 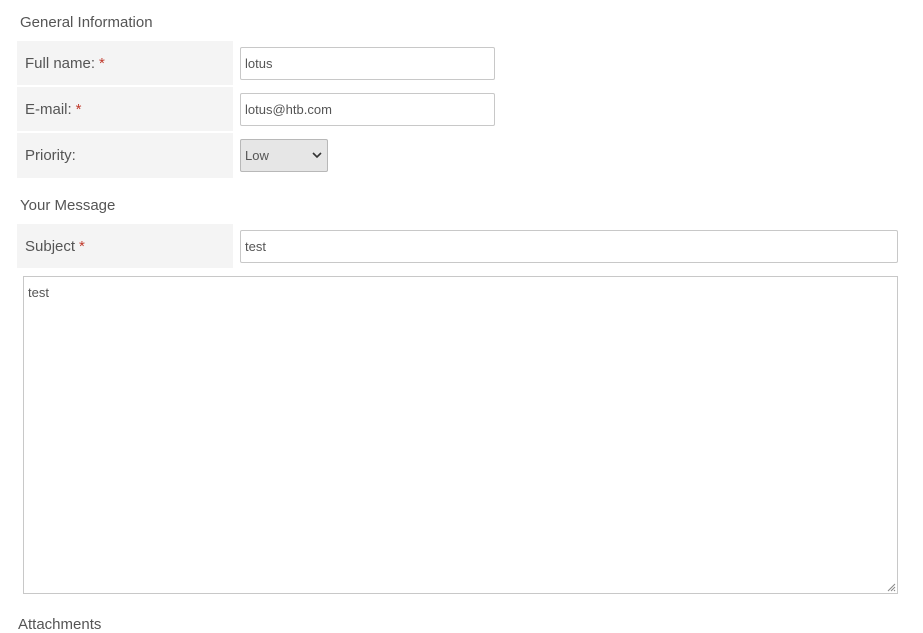 I want to click on attachments-title: Attachments, so click(x=60, y=624).